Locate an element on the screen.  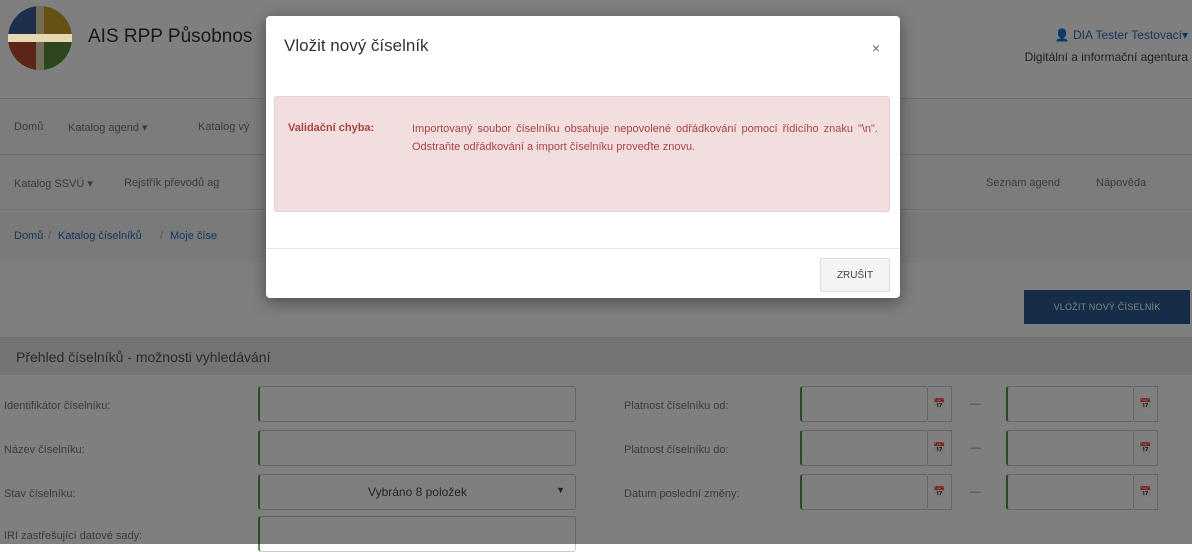
error-label: Validační chyba: is located at coordinates (331, 128).